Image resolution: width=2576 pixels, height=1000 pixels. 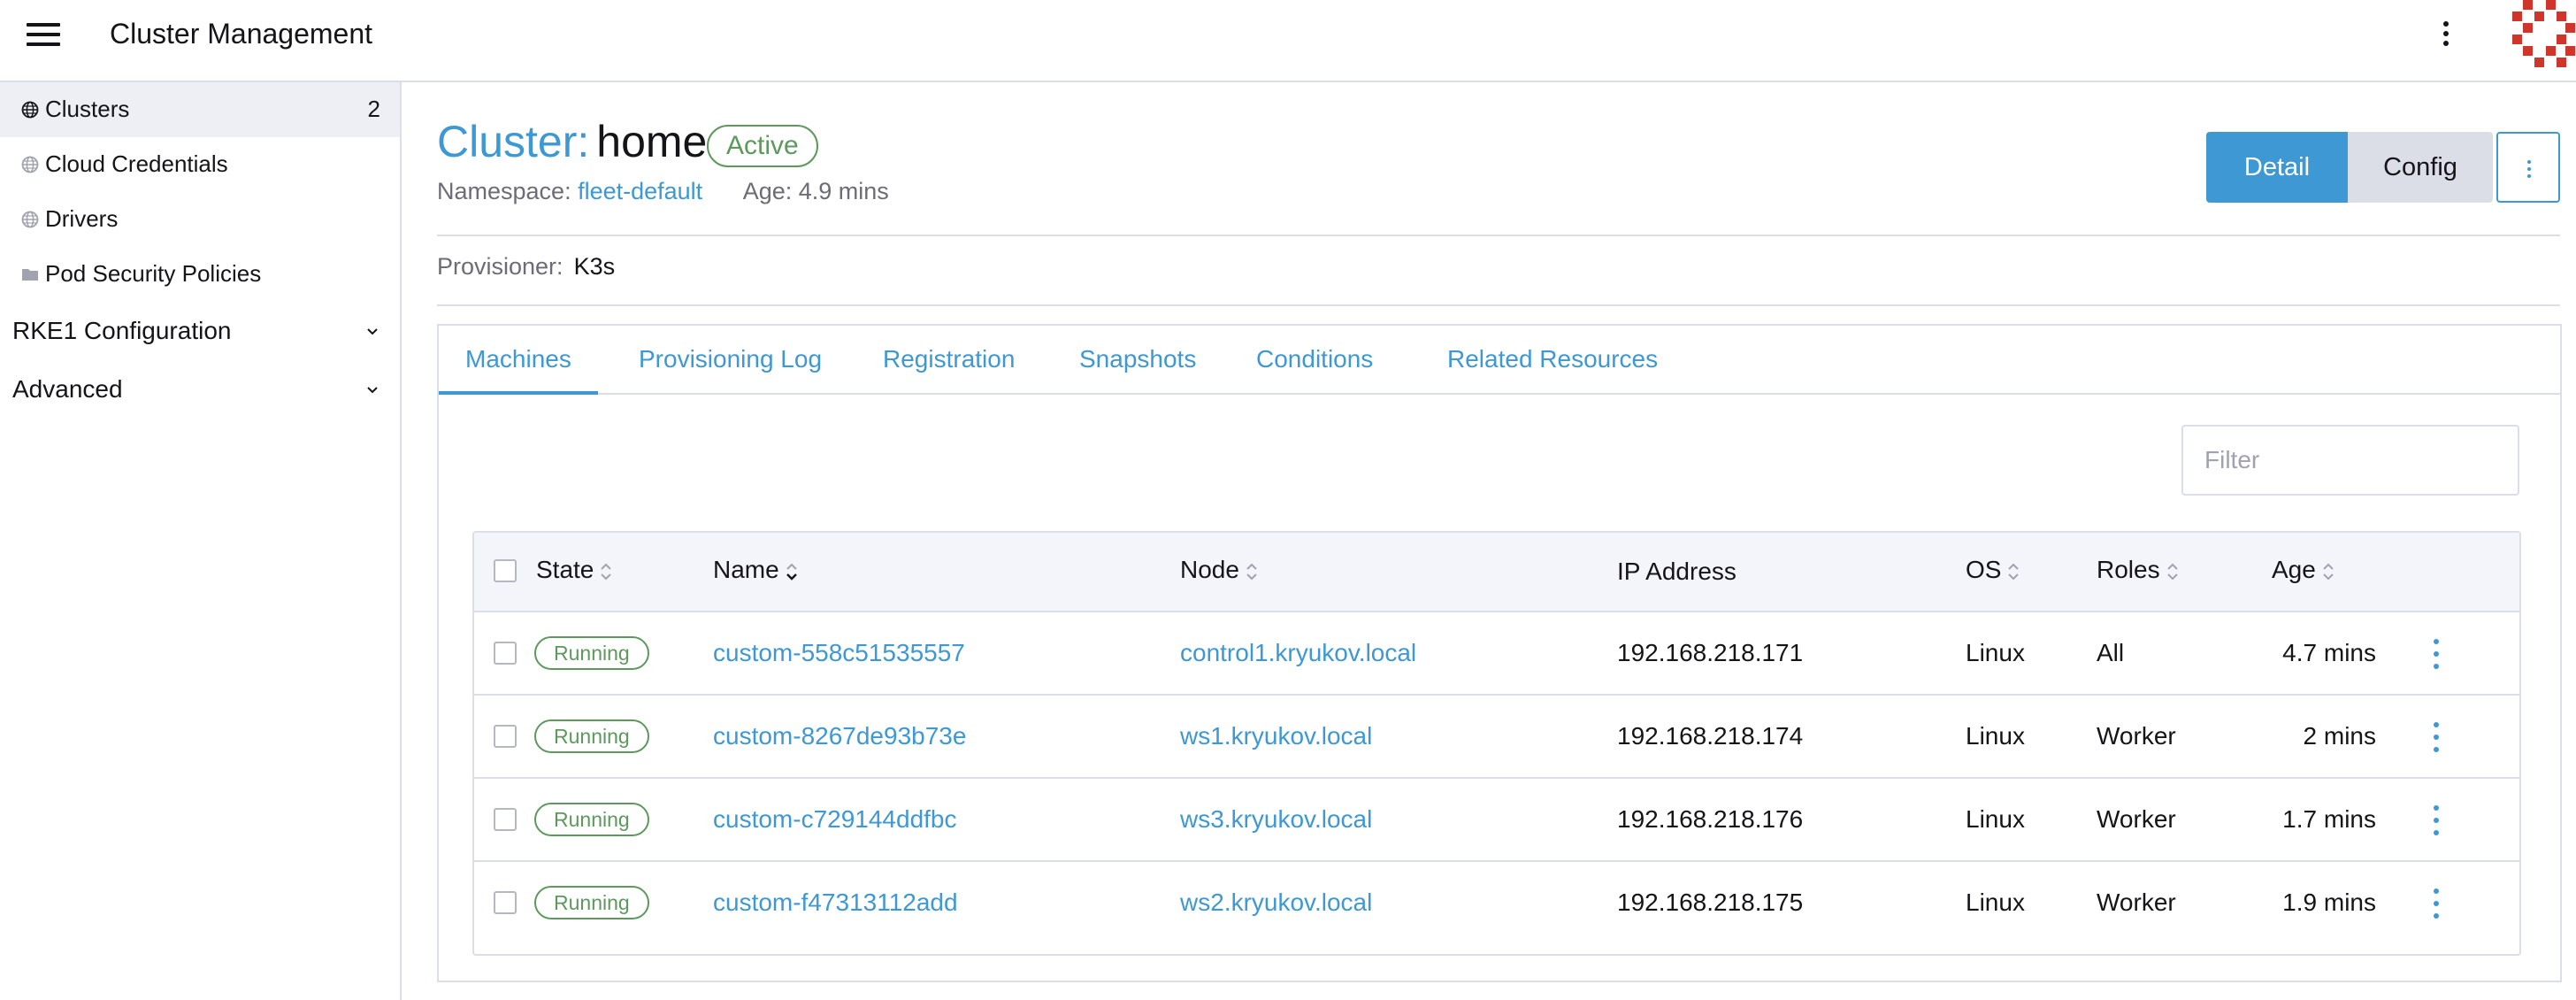 What do you see at coordinates (241, 34) in the screenshot?
I see `app-title: Cluster Management` at bounding box center [241, 34].